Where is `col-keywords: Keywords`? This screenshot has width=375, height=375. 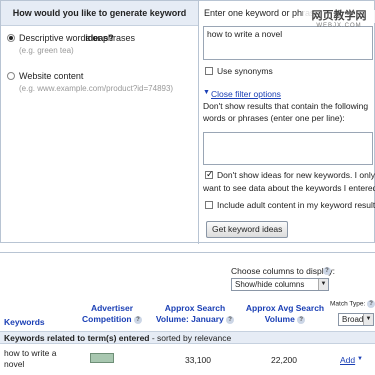
col-keywords: Keywords is located at coordinates (24, 322).